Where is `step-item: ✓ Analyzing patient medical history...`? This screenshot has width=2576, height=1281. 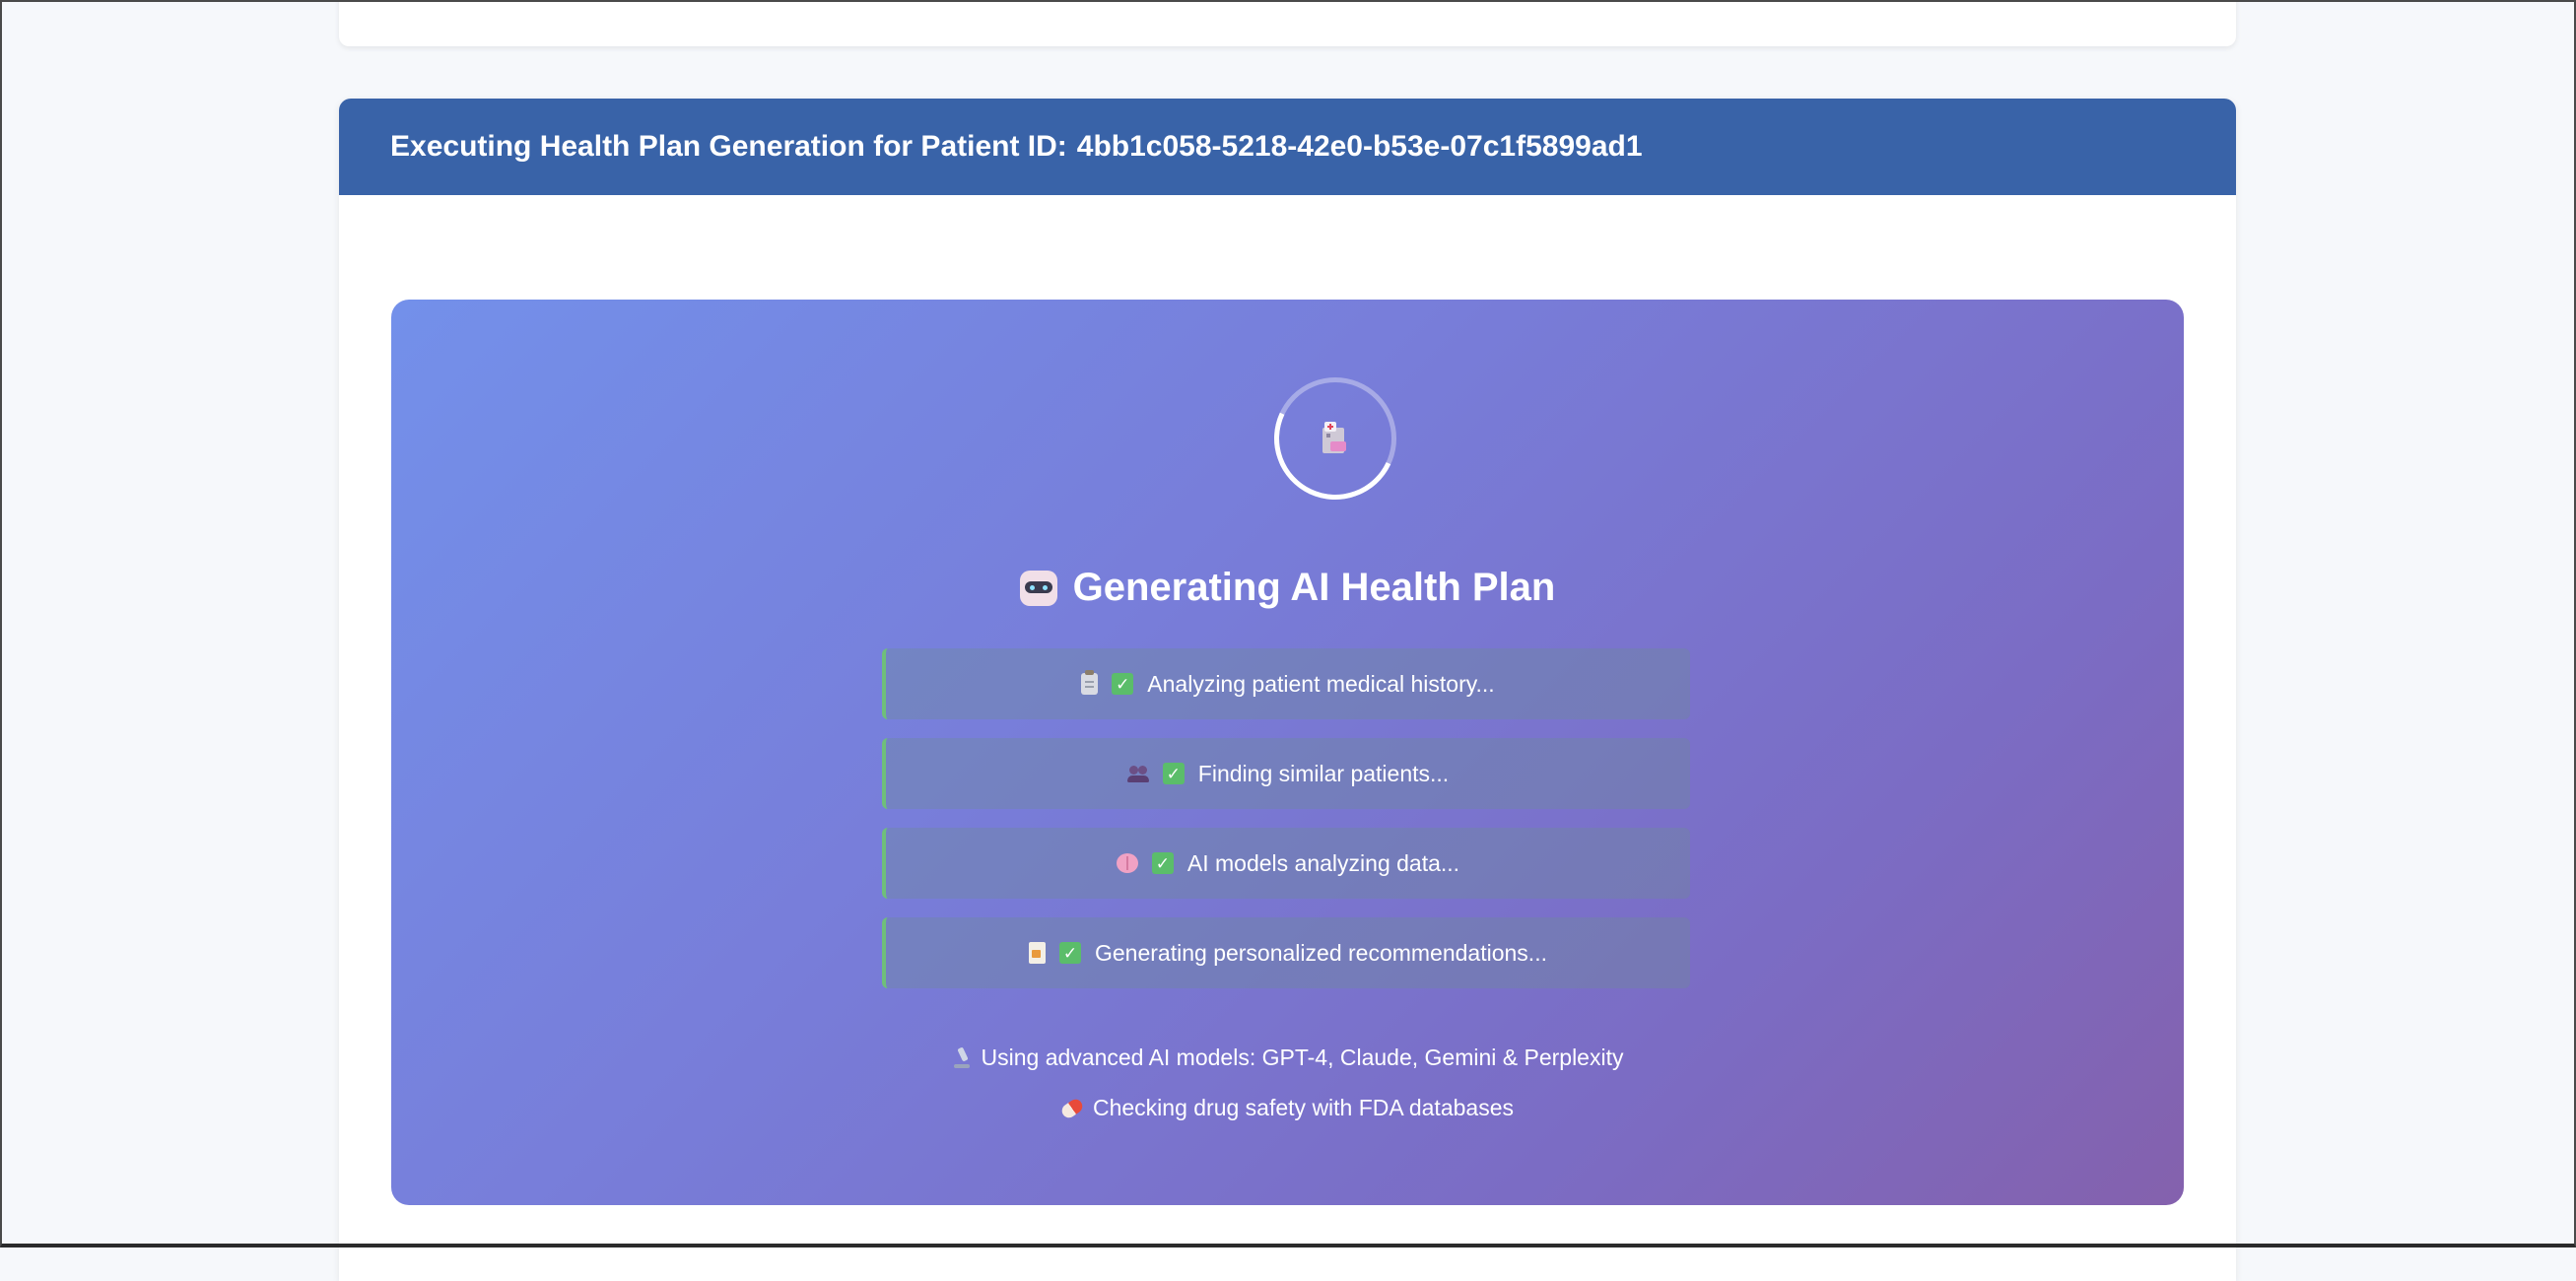
step-item: ✓ Analyzing patient medical history... is located at coordinates (1286, 684).